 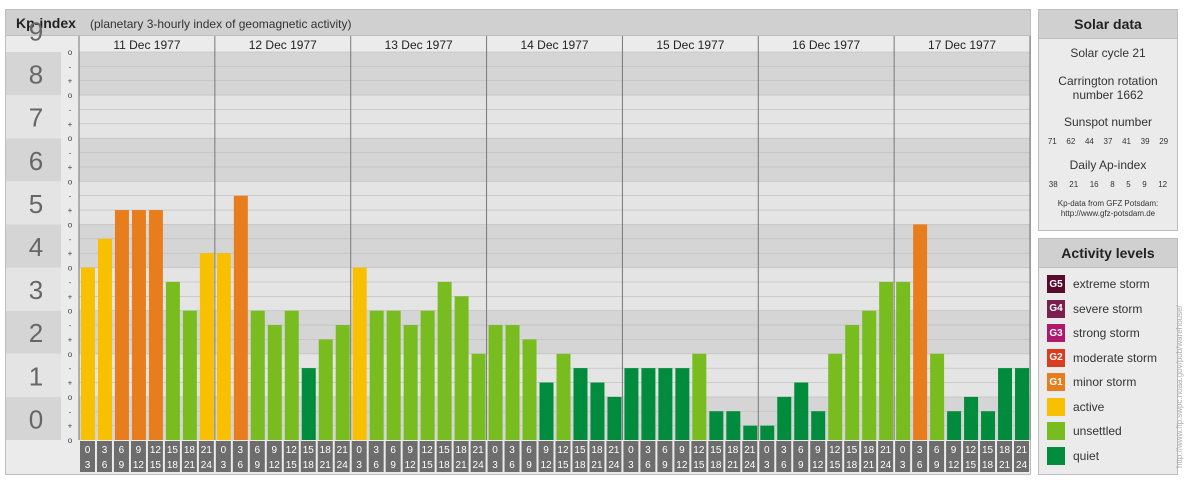 I want to click on day-label: 17 Dec 1977, so click(x=962, y=45).